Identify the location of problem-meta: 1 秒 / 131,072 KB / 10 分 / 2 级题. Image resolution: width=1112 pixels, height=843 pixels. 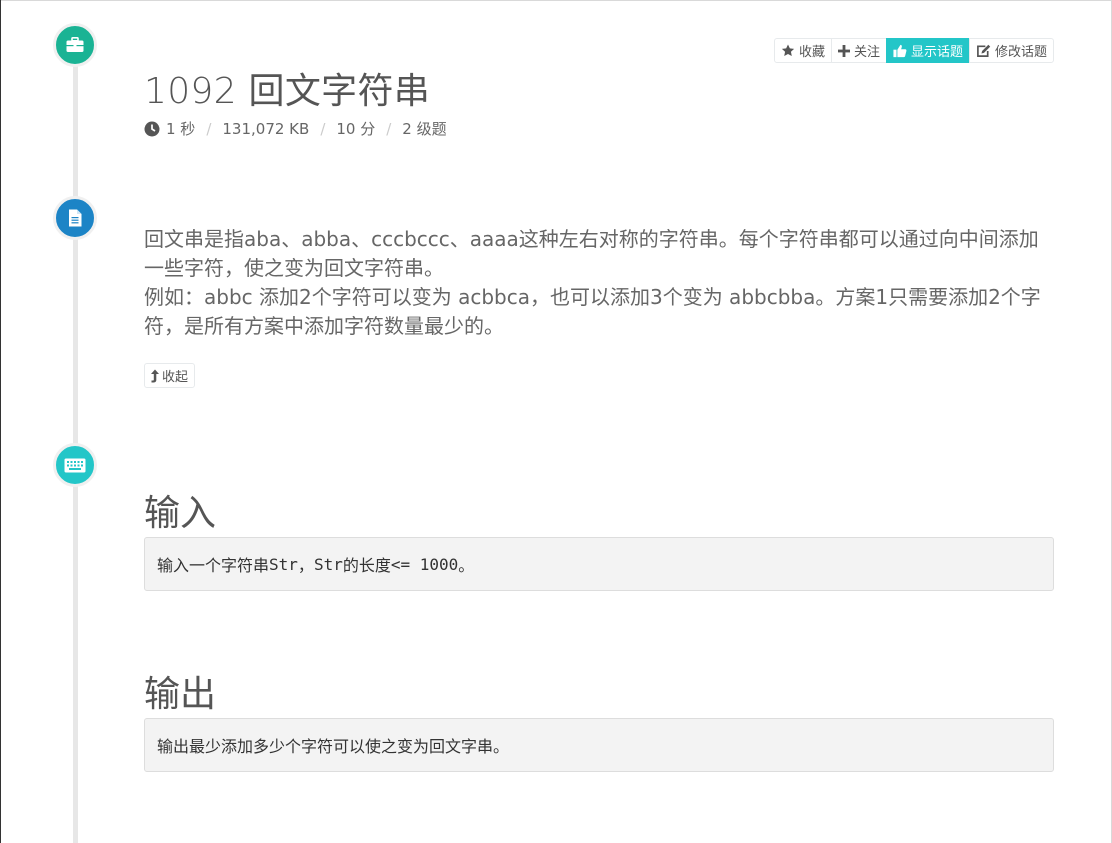
(295, 128).